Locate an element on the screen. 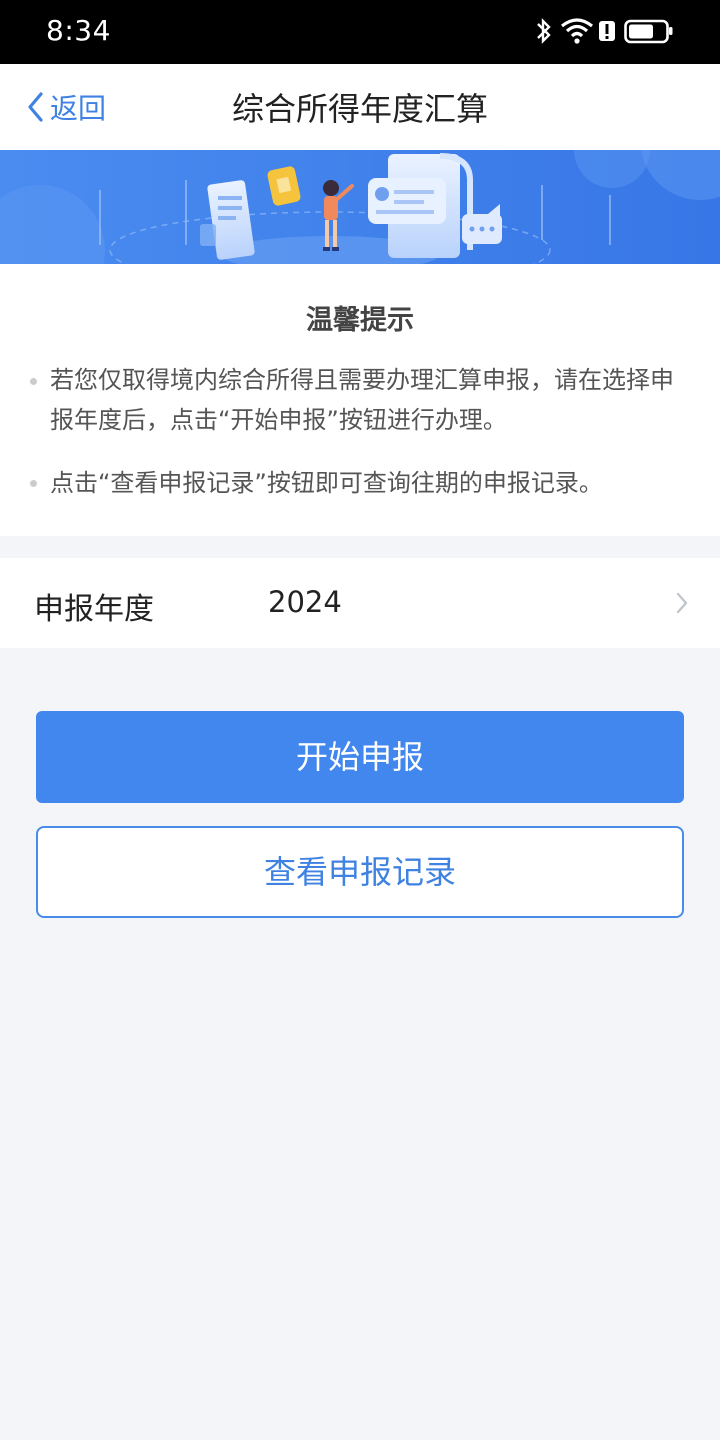 Image resolution: width=720 pixels, height=1440 pixels. year-label: 申报年度 is located at coordinates (94, 609).